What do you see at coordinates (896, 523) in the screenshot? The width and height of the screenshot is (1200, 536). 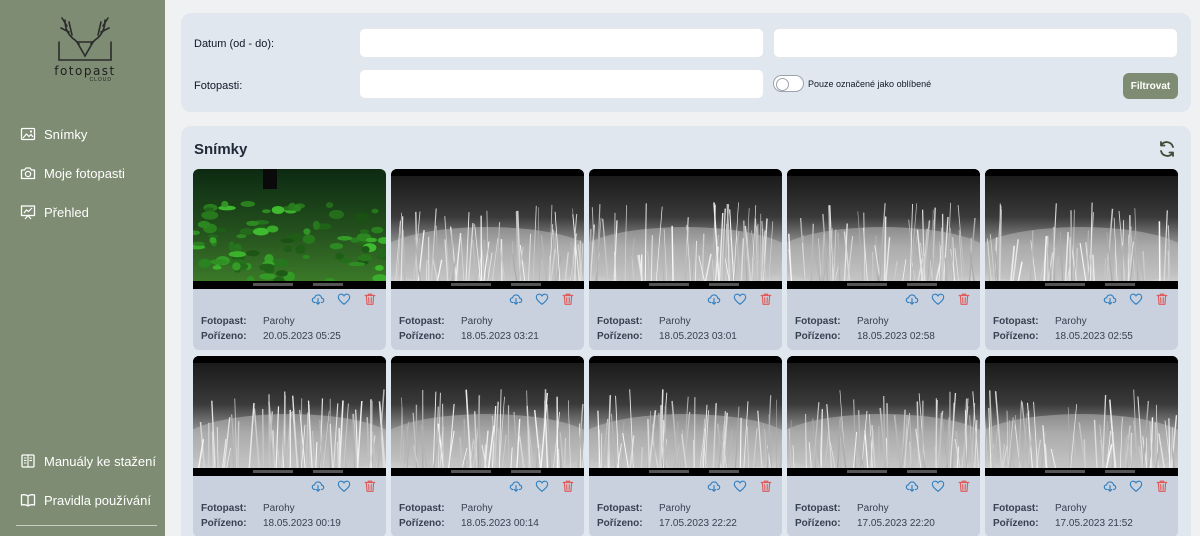 I see `taken-value: 17.05.2023 22:20` at bounding box center [896, 523].